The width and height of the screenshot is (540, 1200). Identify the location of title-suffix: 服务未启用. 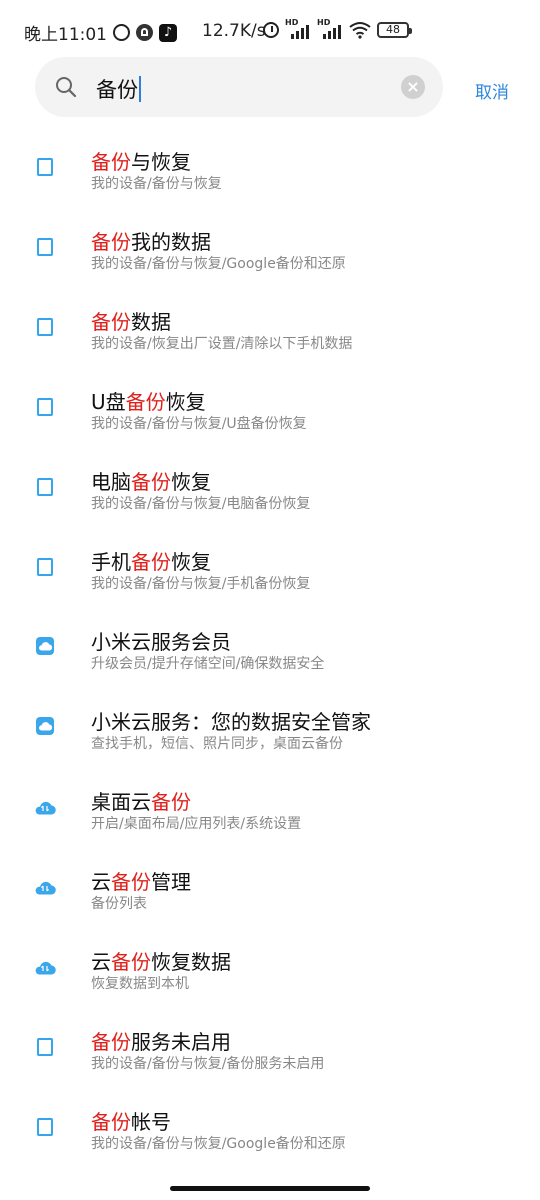
(181, 1042).